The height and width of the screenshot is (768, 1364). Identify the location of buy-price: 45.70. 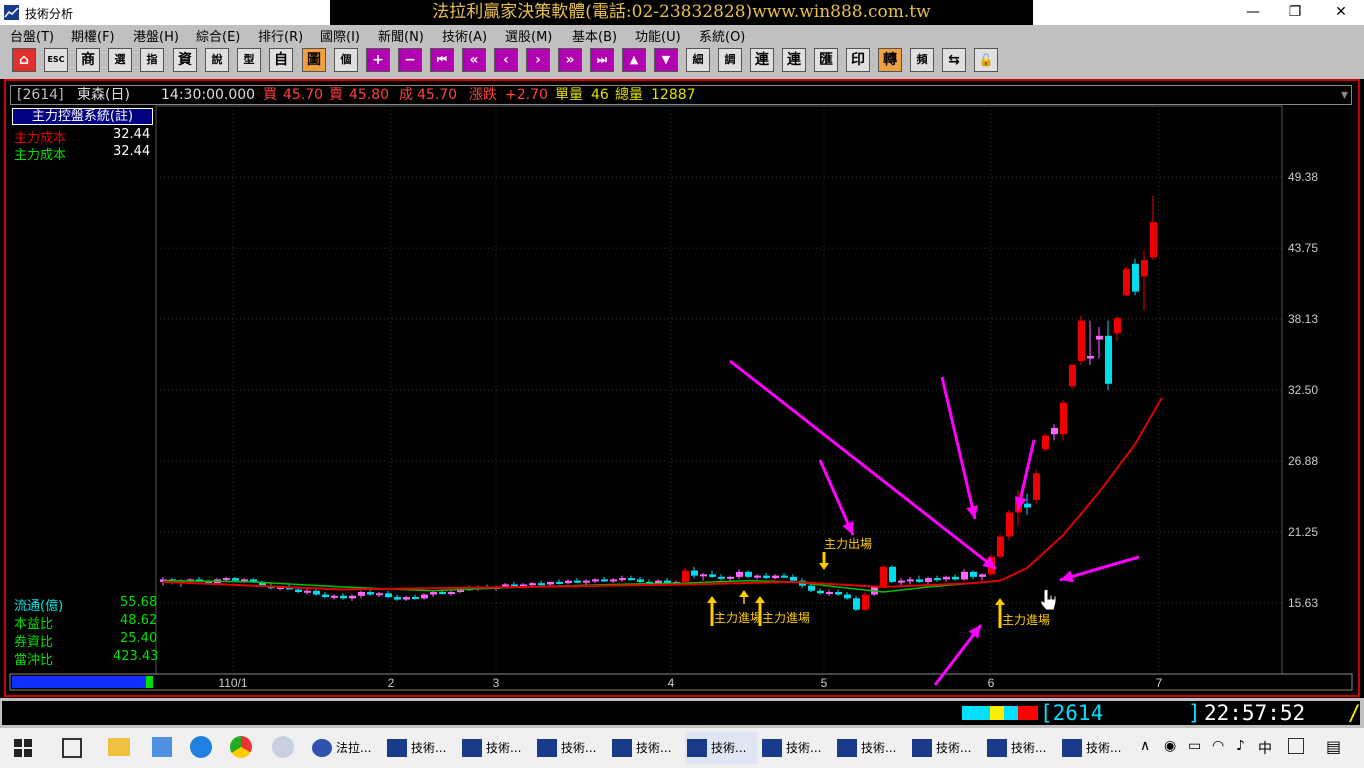
(303, 95).